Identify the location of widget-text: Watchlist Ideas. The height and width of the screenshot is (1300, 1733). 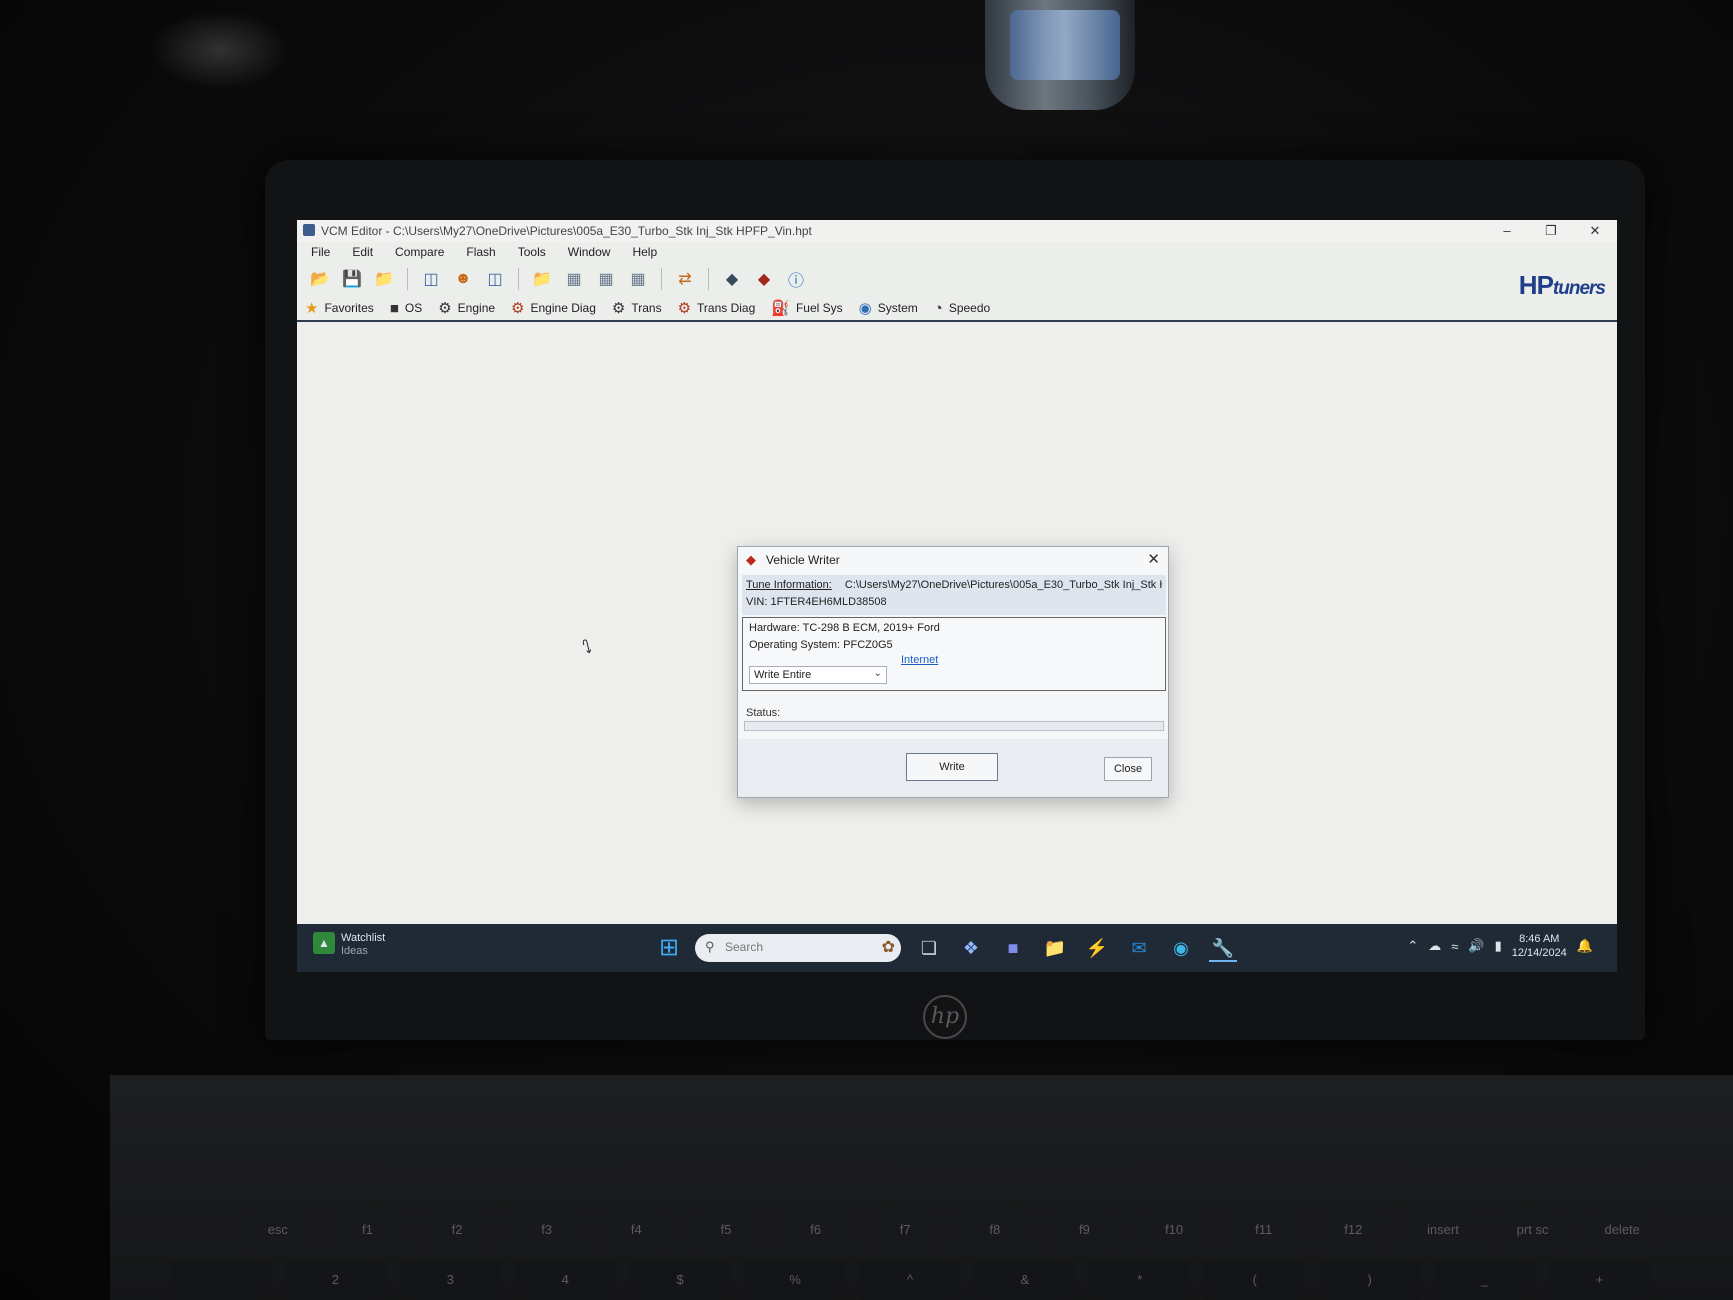
(363, 945).